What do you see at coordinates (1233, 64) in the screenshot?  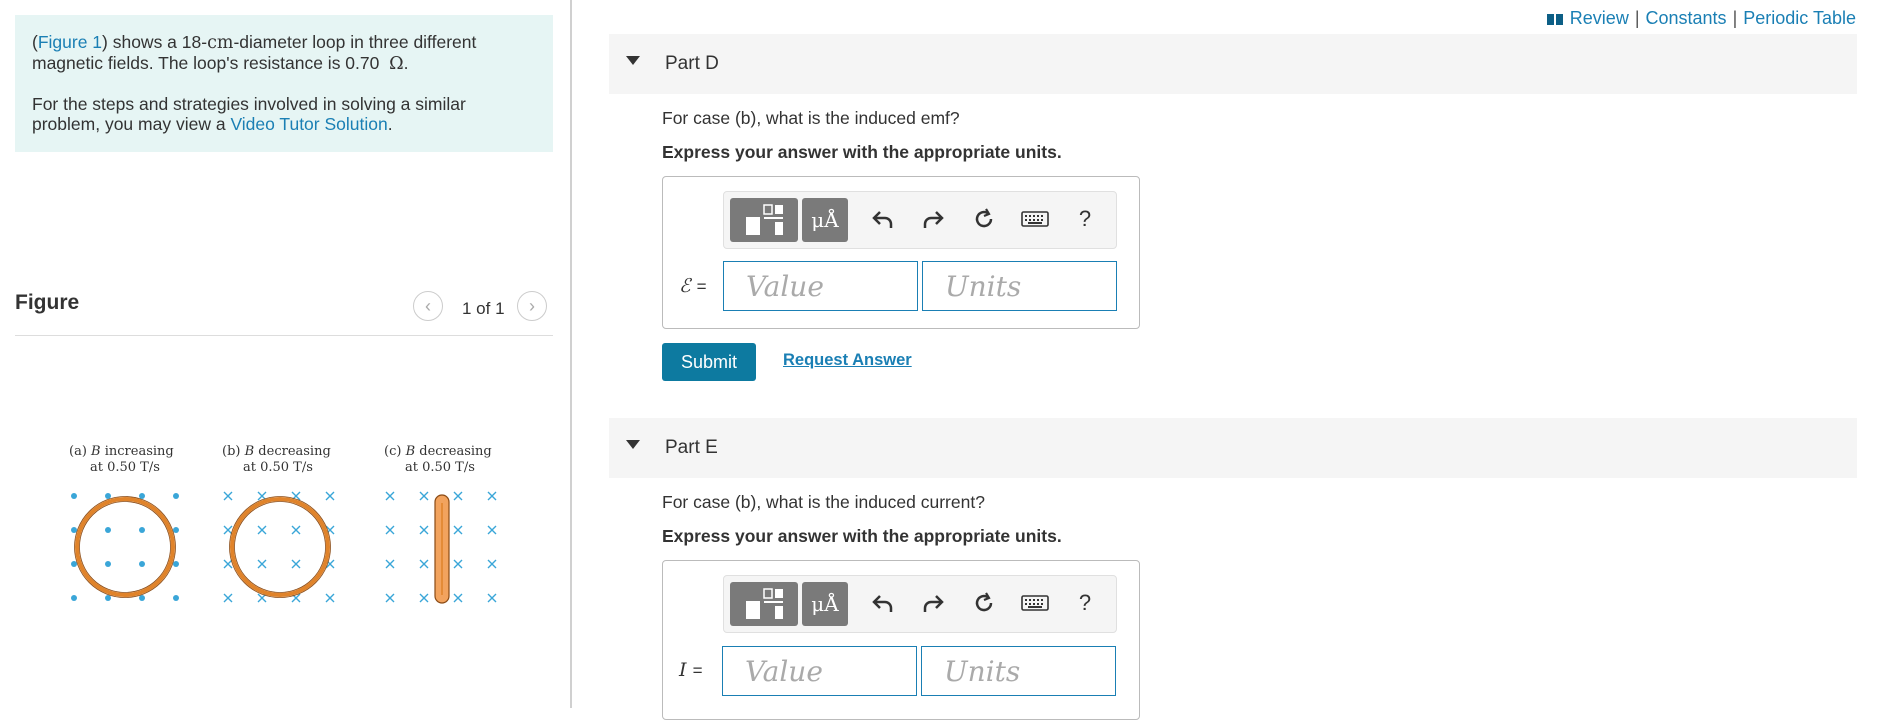 I see `part-d-header: Part D` at bounding box center [1233, 64].